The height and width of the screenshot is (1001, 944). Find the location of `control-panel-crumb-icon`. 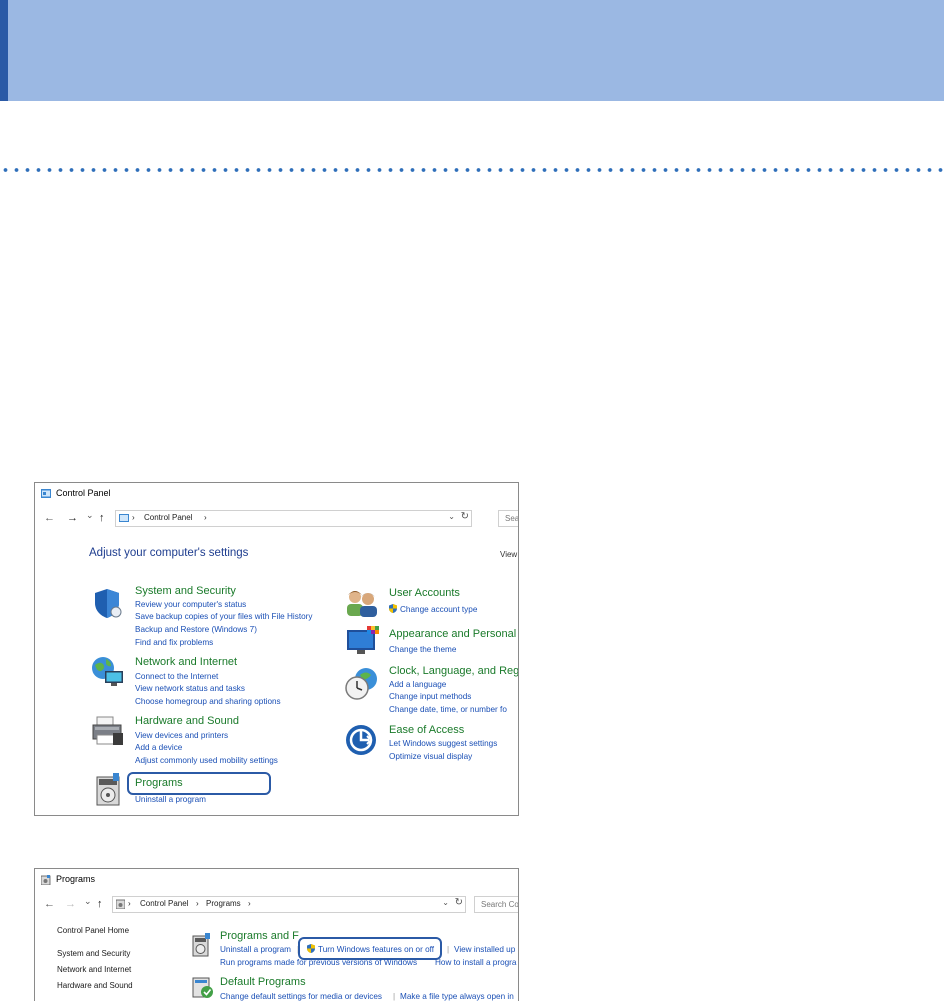

control-panel-crumb-icon is located at coordinates (124, 518).